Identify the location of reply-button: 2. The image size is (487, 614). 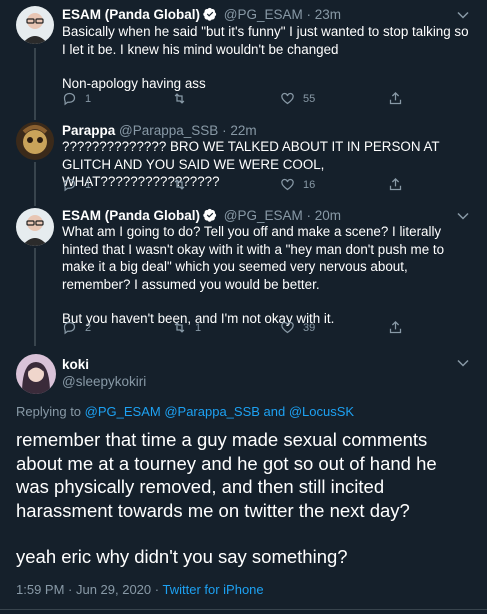
(76, 327).